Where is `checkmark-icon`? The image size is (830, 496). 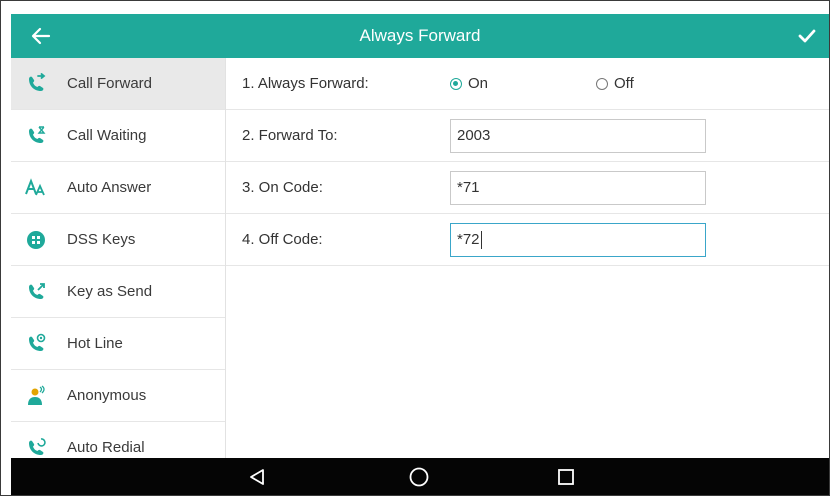 checkmark-icon is located at coordinates (807, 36).